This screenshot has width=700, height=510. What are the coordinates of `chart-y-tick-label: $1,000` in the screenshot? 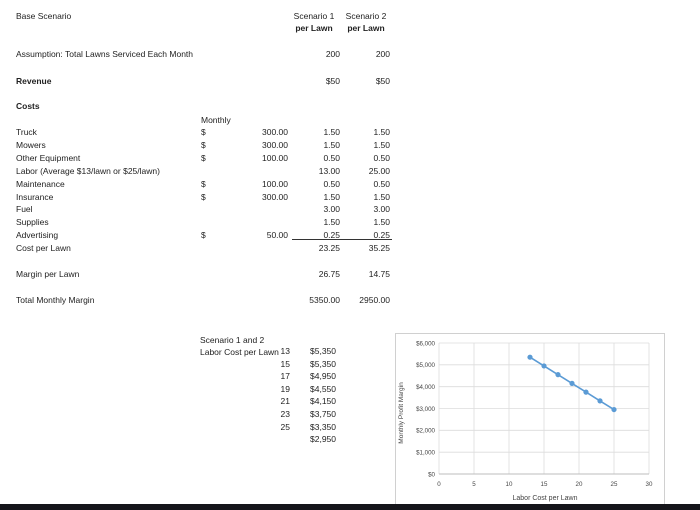 It's located at (425, 452).